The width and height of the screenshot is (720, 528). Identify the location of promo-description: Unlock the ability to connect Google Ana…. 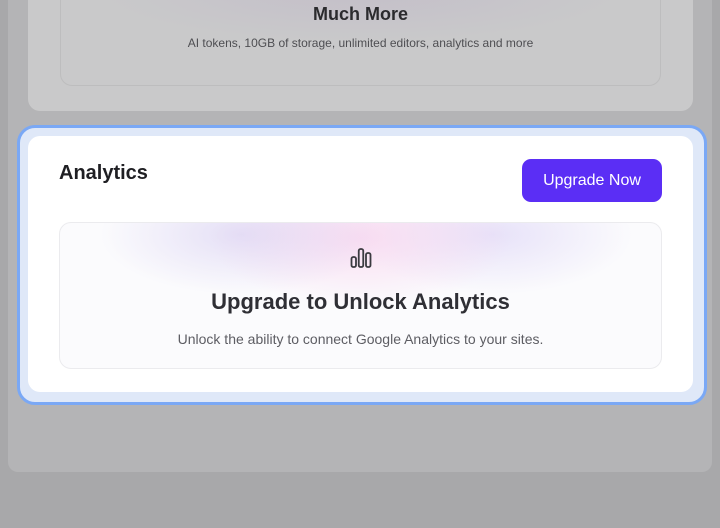
(360, 339).